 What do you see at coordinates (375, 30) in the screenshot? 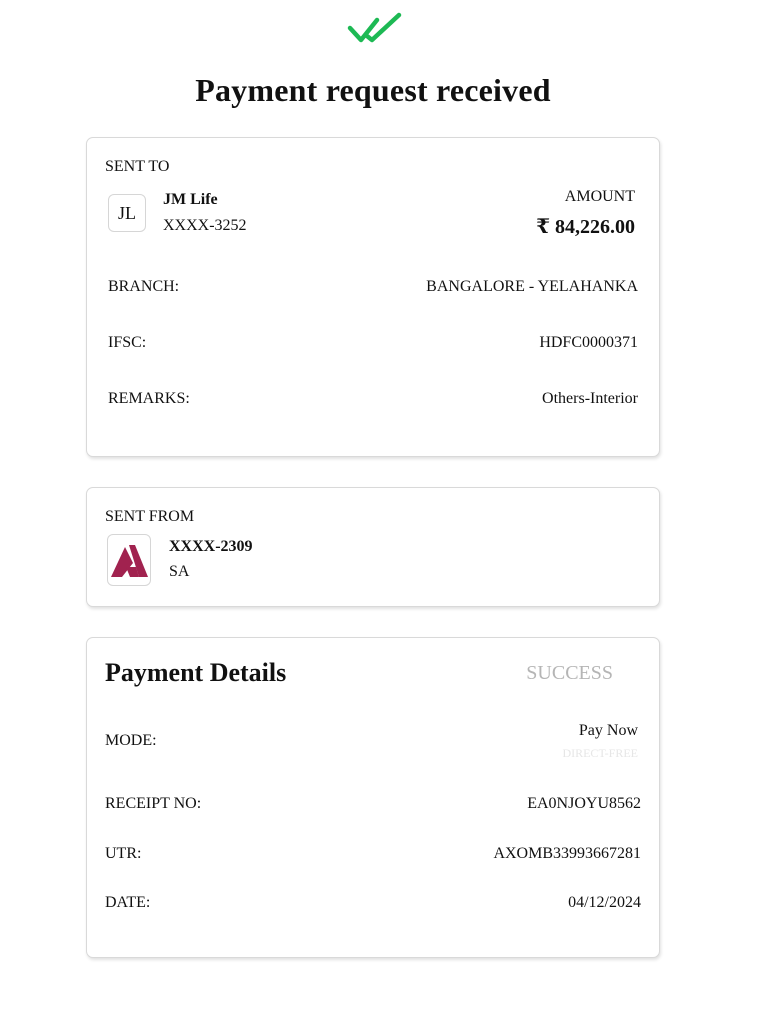
I see `double-check-icon` at bounding box center [375, 30].